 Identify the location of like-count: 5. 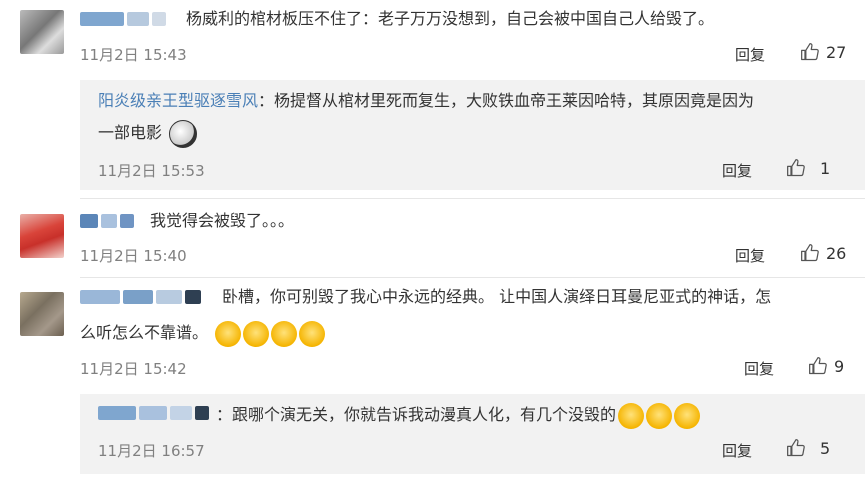
(825, 448).